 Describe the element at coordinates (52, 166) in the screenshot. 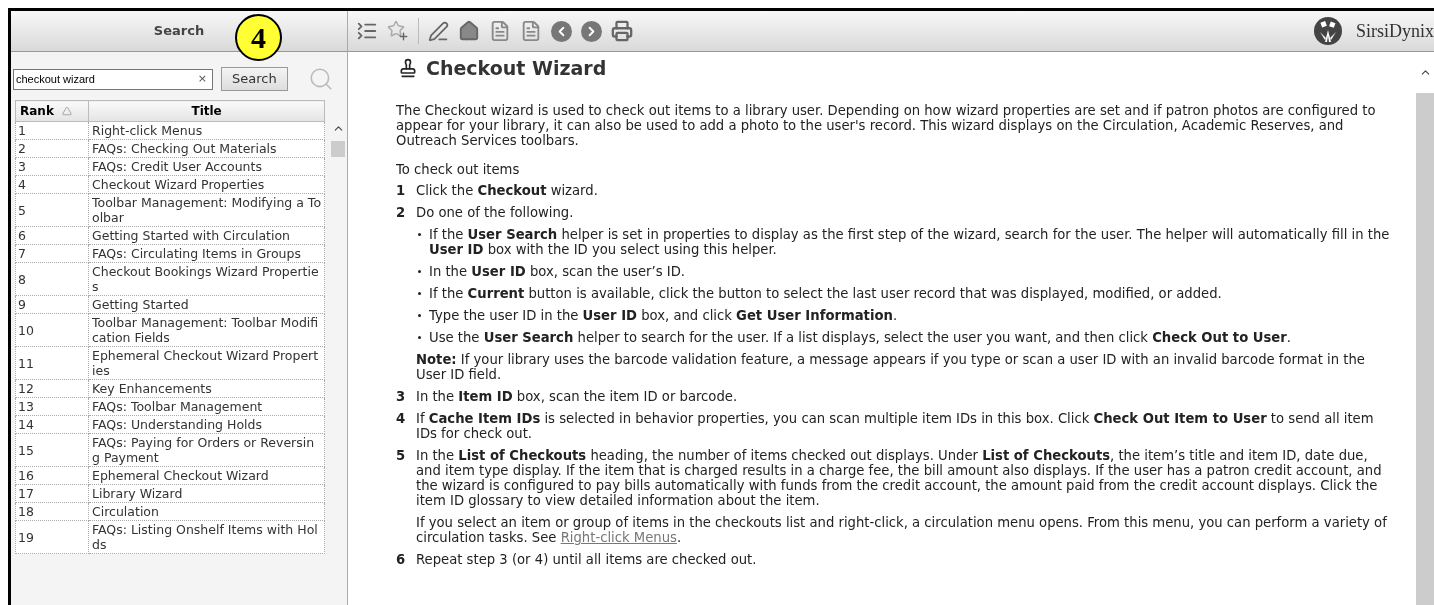

I see `rank-cell: 3` at that location.